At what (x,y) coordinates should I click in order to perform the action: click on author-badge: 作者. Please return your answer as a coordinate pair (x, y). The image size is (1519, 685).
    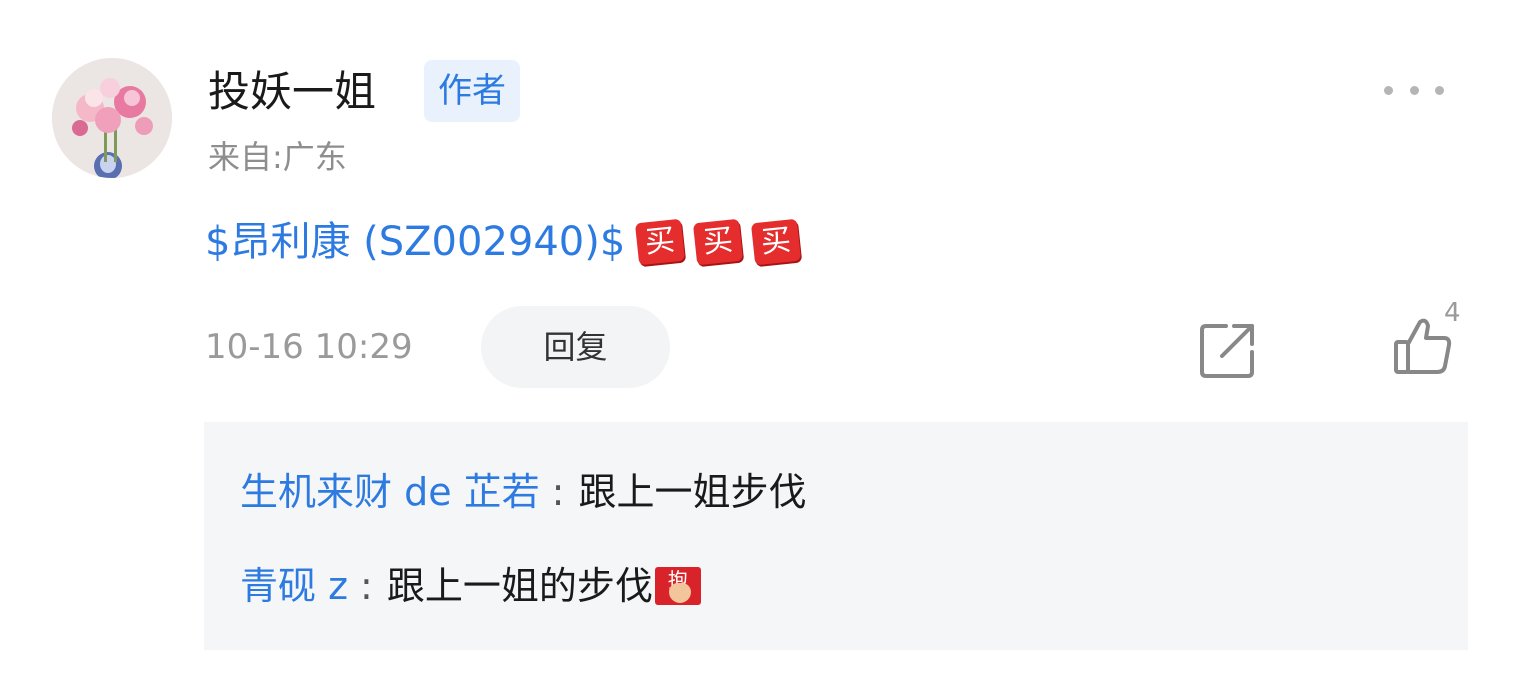
    Looking at the image, I should click on (472, 91).